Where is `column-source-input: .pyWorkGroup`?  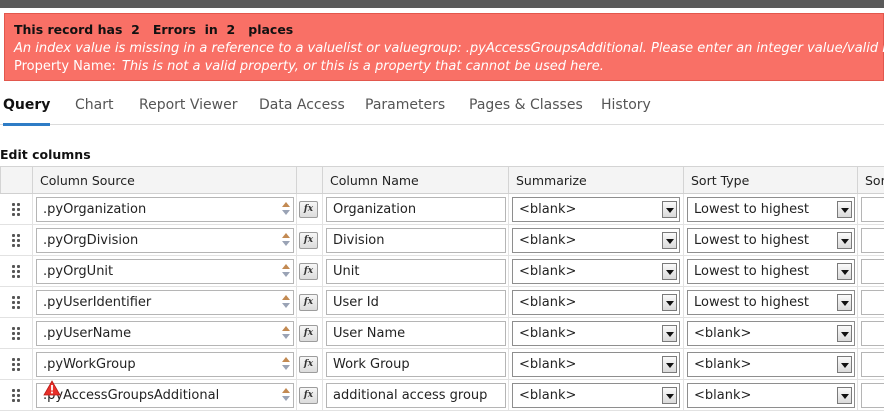
column-source-input: .pyWorkGroup is located at coordinates (165, 364).